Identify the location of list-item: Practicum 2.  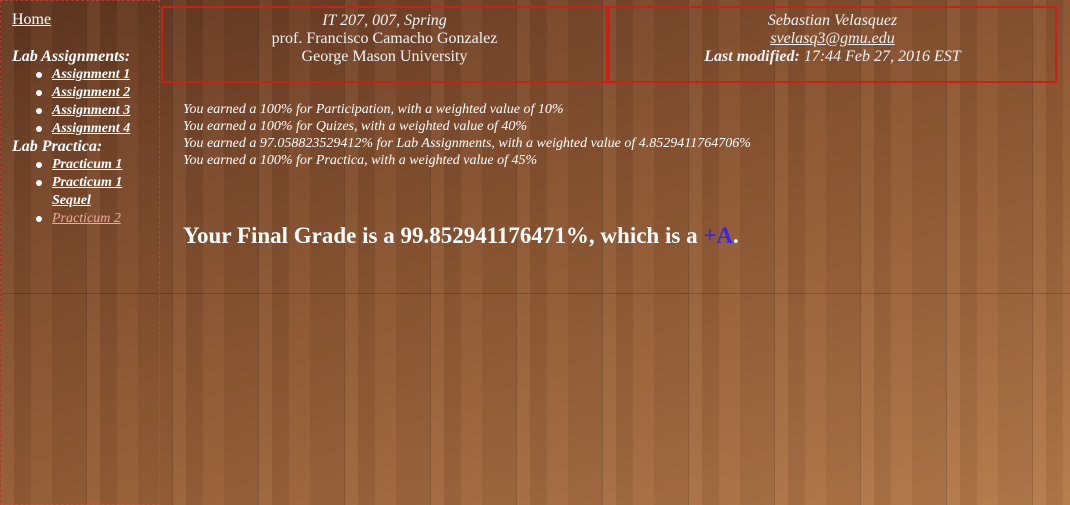
(70, 219).